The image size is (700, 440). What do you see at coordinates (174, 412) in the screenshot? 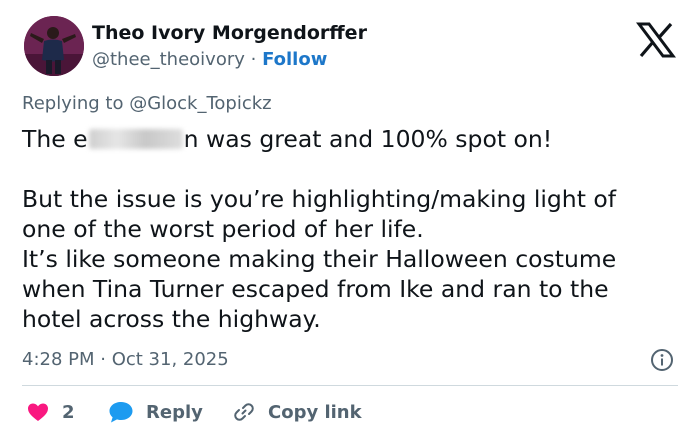
I see `reply-label: Reply` at bounding box center [174, 412].